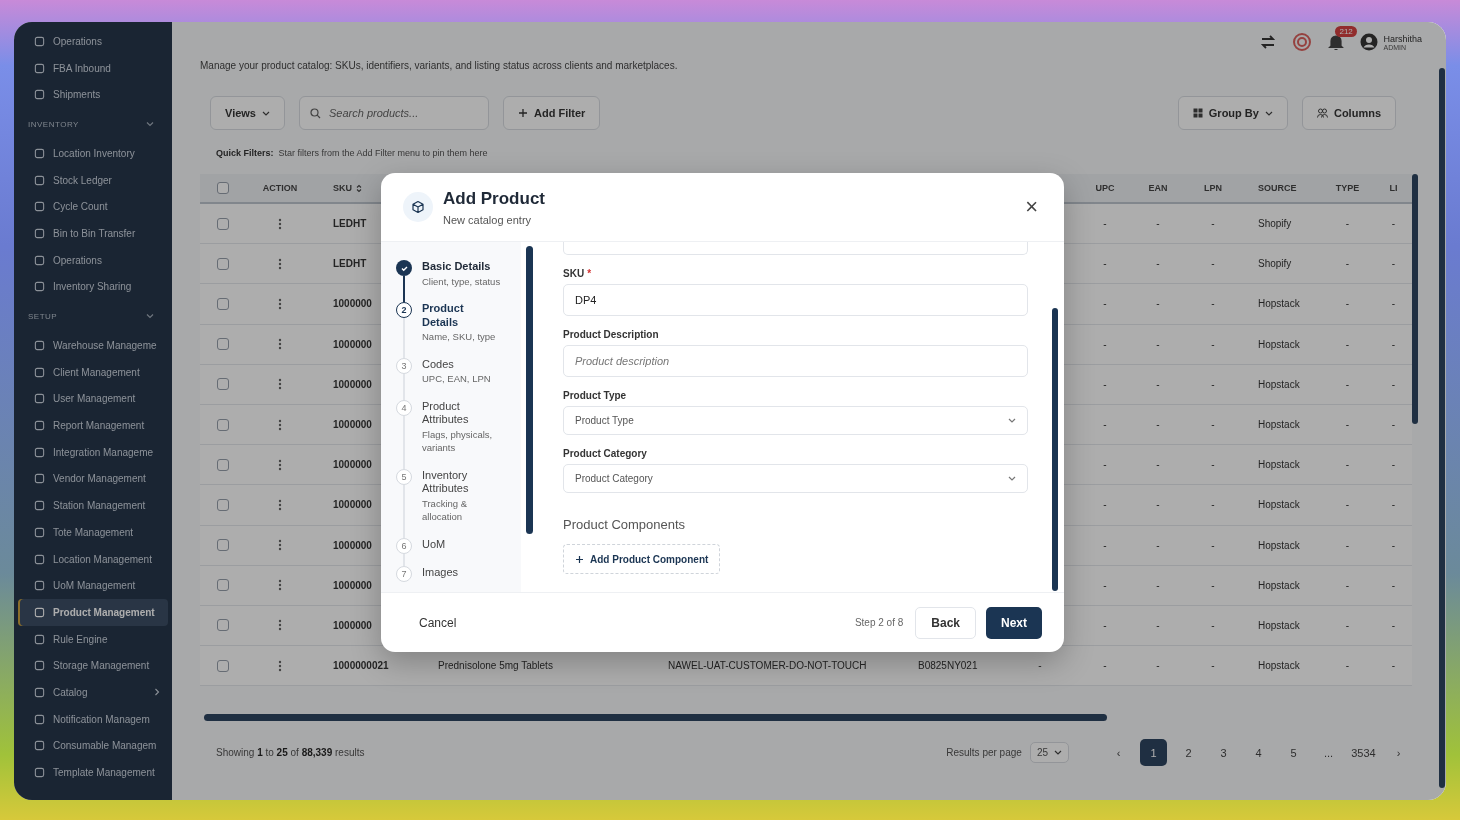 The image size is (1460, 820). What do you see at coordinates (93, 692) in the screenshot?
I see `sidebar-item: Catalog` at bounding box center [93, 692].